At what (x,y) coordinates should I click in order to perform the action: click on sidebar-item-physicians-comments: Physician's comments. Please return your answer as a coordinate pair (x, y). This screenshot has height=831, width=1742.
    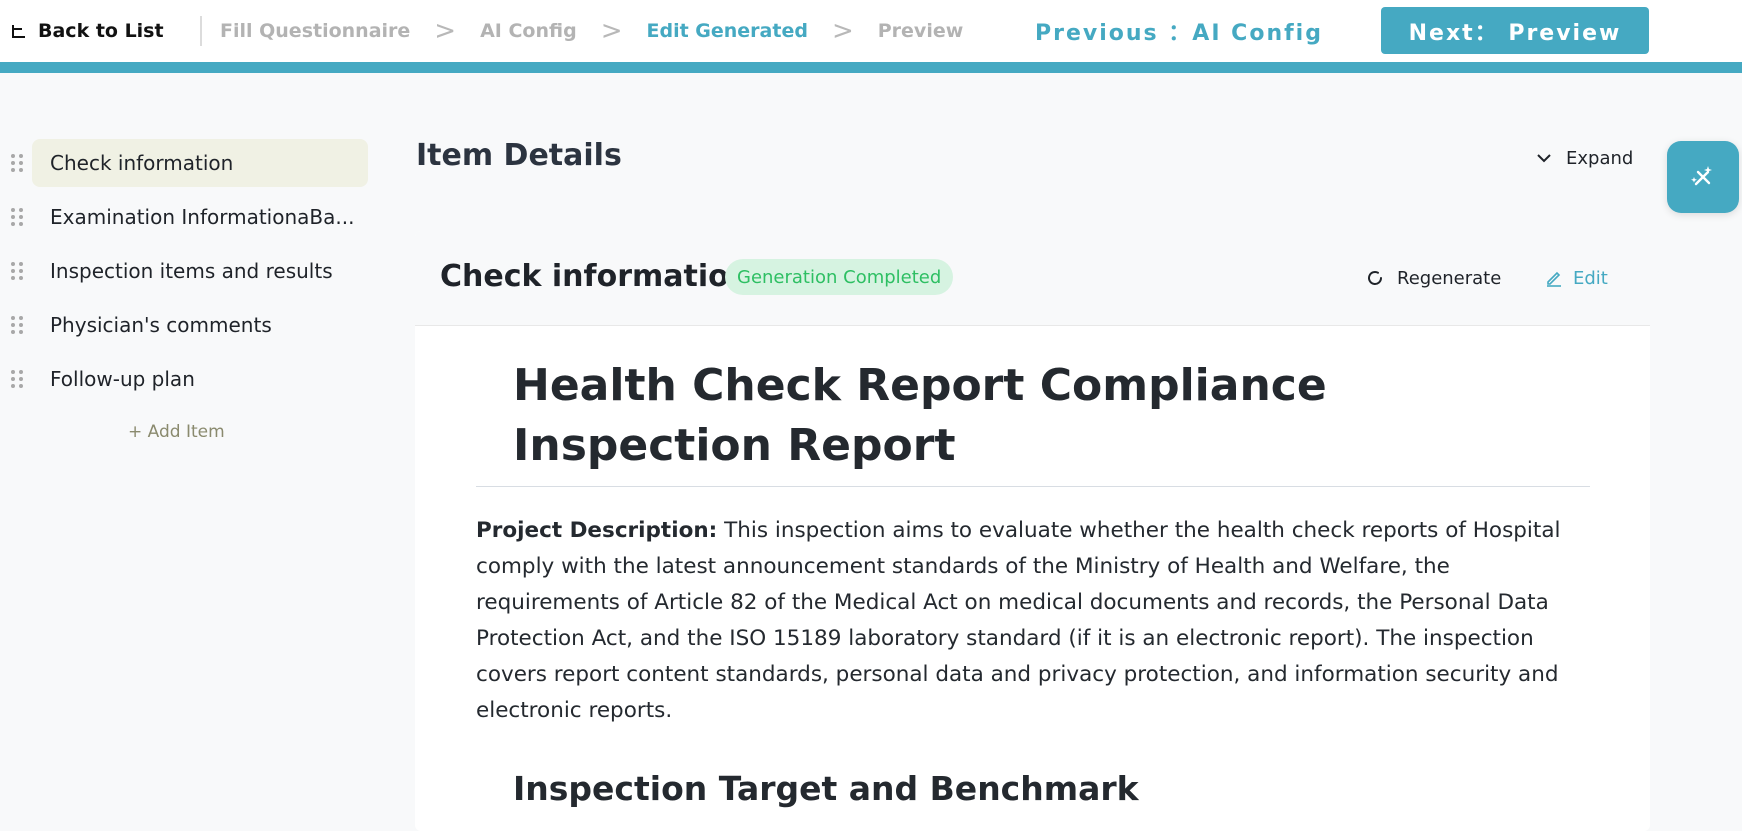
    Looking at the image, I should click on (185, 324).